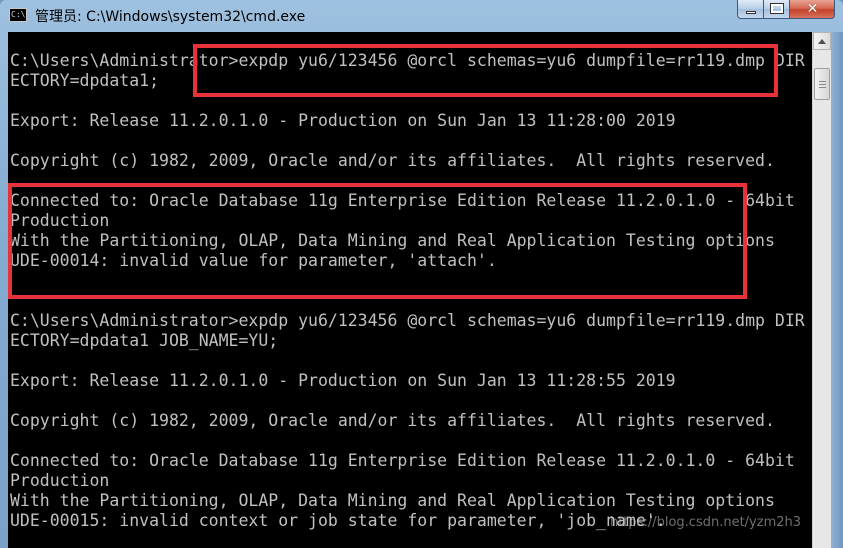 This screenshot has height=548, width=843. Describe the element at coordinates (706, 522) in the screenshot. I see `watermark-text: https://blog.csdn.net/yzm2h3` at that location.